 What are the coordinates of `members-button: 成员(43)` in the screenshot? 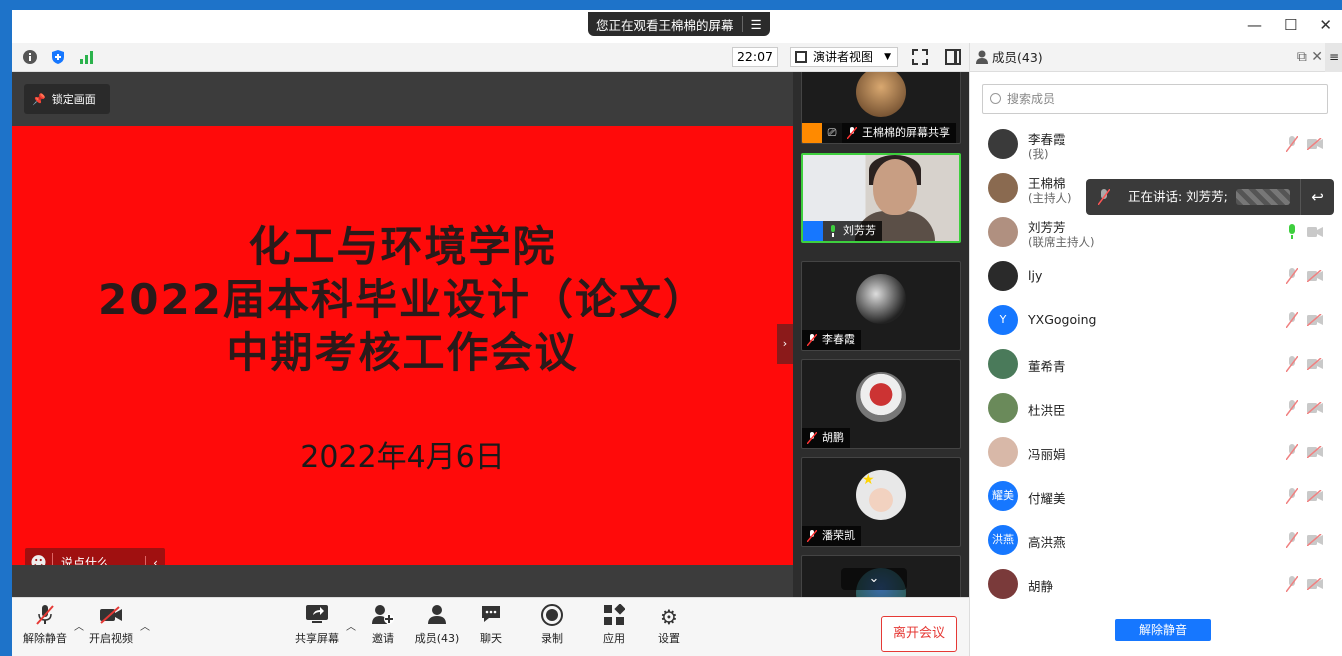 It's located at (437, 625).